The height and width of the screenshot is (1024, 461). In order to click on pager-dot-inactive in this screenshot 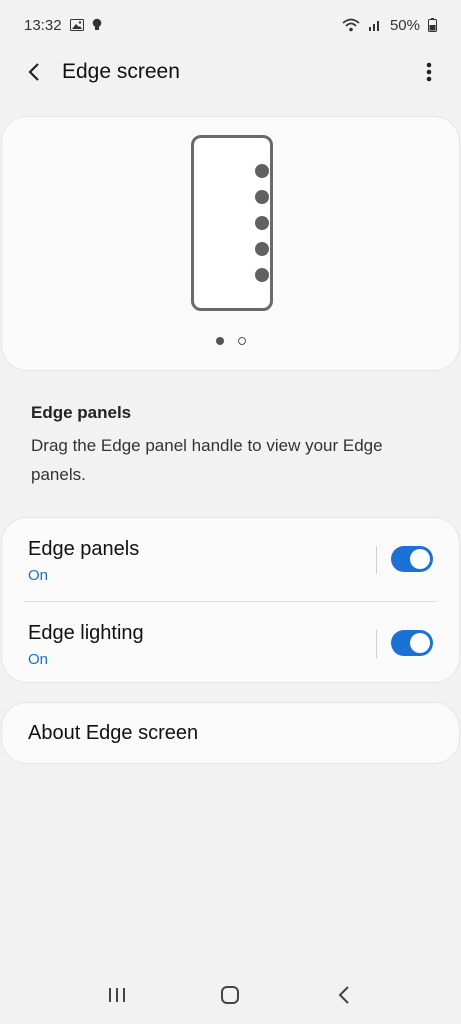, I will do `click(241, 341)`.